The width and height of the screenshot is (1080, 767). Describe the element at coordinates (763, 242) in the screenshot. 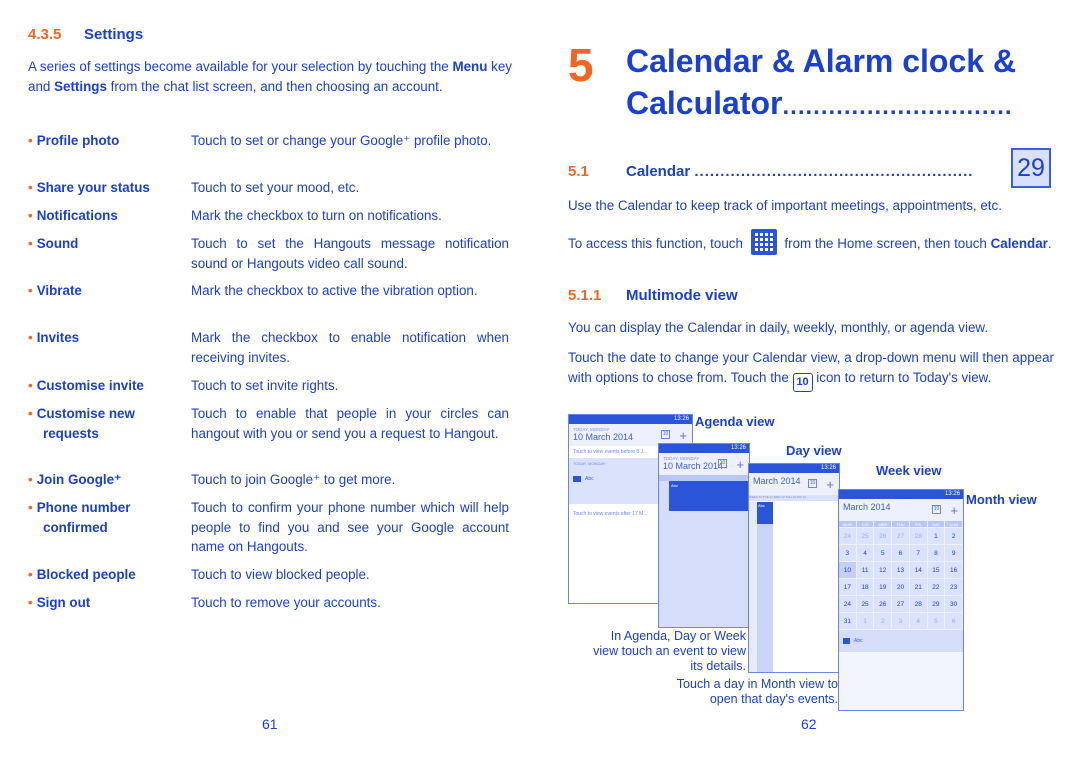

I see `all-apps-icon` at that location.